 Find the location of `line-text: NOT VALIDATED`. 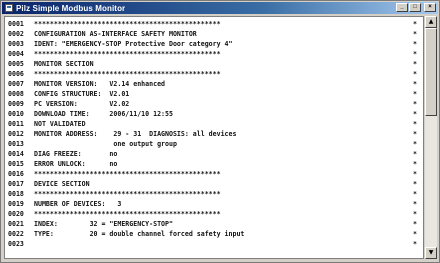

line-text: NOT VALIDATED is located at coordinates (60, 124).